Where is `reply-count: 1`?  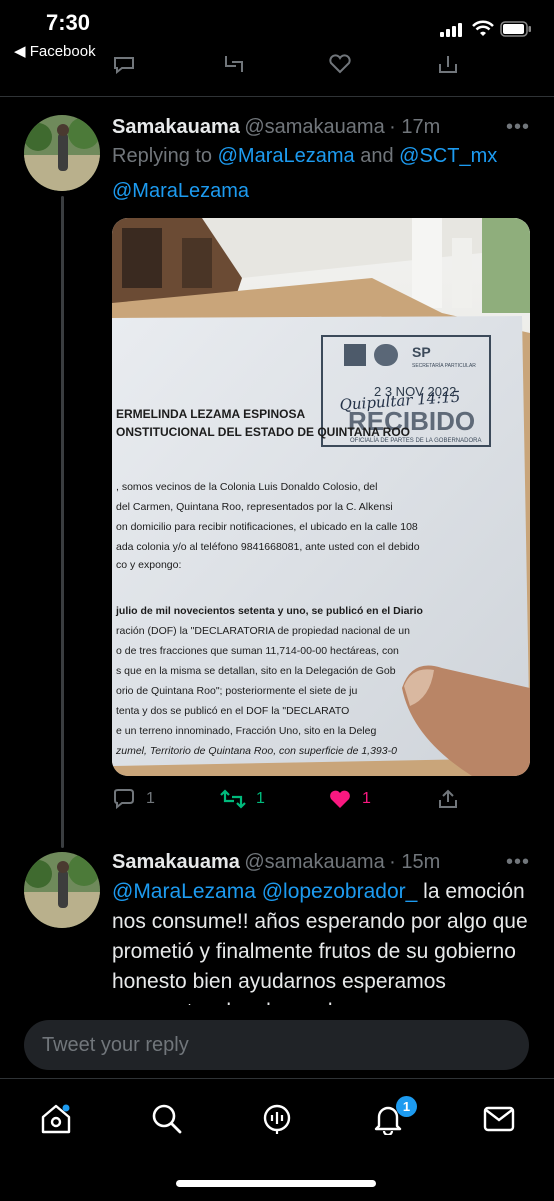 reply-count: 1 is located at coordinates (150, 798).